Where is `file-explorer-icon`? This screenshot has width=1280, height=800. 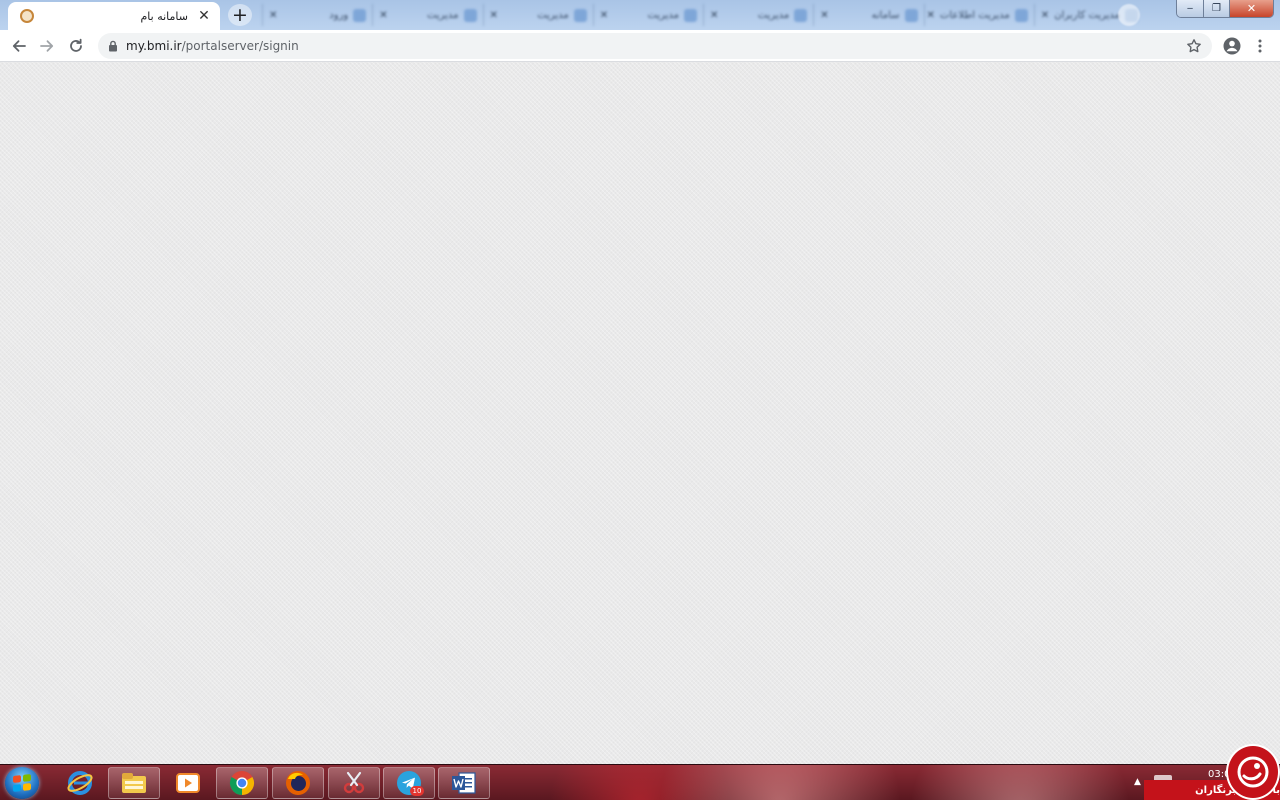
file-explorer-icon is located at coordinates (134, 783).